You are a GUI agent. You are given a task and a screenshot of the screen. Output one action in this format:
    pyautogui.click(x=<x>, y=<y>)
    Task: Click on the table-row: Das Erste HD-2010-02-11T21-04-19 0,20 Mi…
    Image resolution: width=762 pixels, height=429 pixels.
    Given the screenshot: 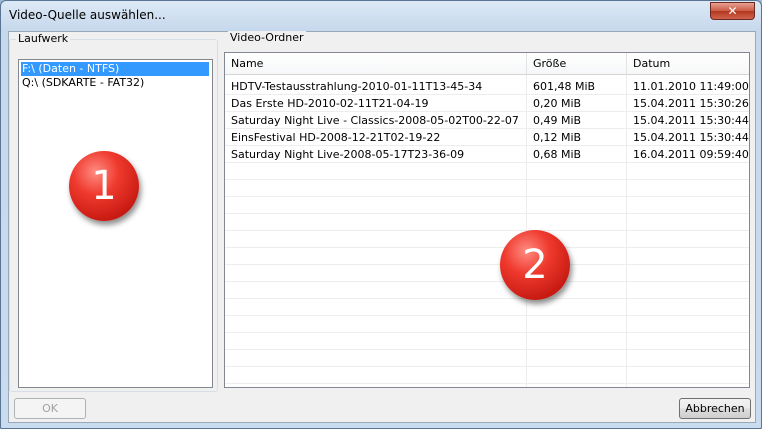 What is the action you would take?
    pyautogui.click(x=487, y=103)
    